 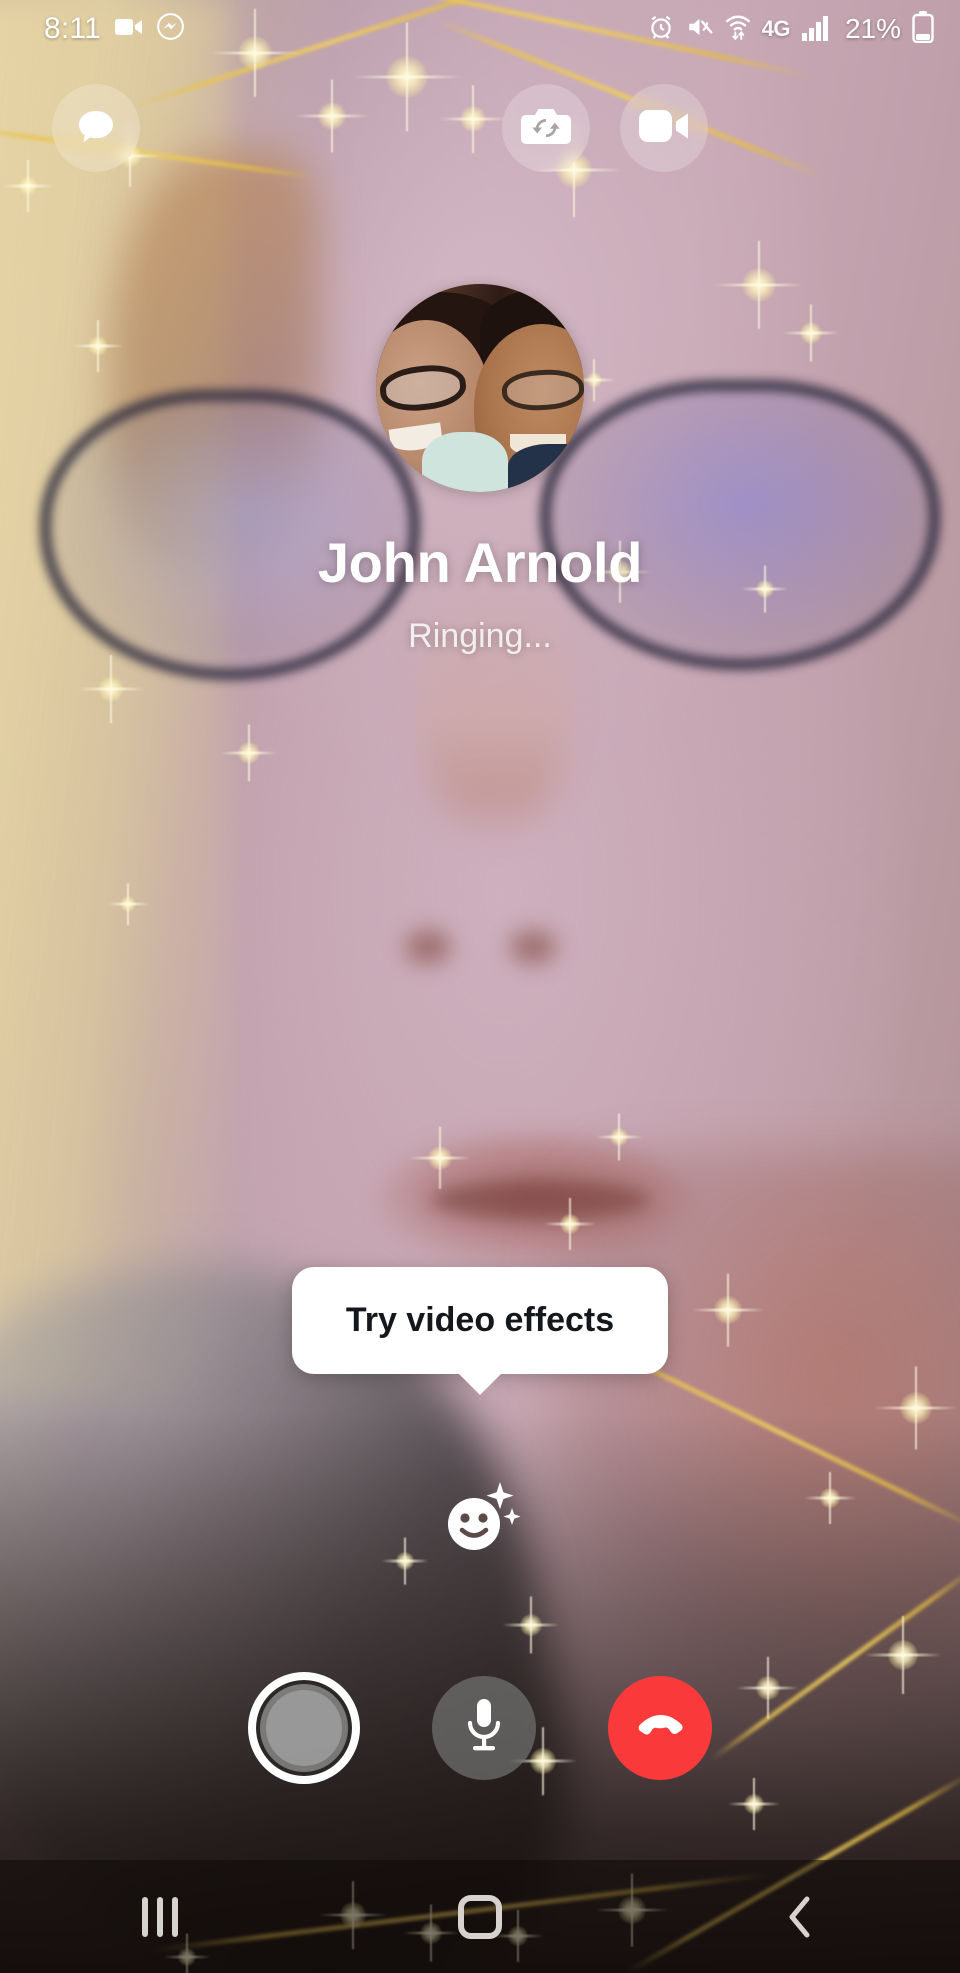 What do you see at coordinates (533, 947) in the screenshot?
I see `video-nostril-right` at bounding box center [533, 947].